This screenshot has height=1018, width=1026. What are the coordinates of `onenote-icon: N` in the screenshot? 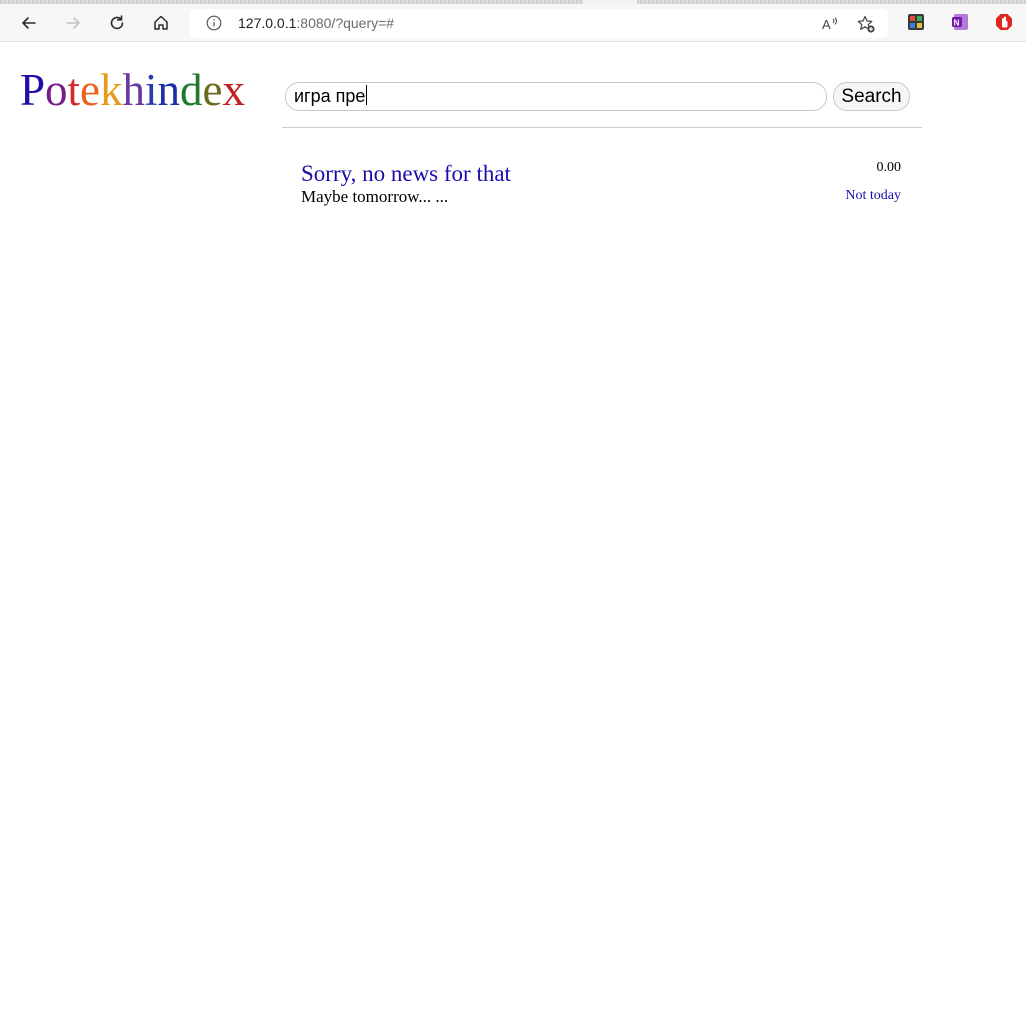 It's located at (960, 22).